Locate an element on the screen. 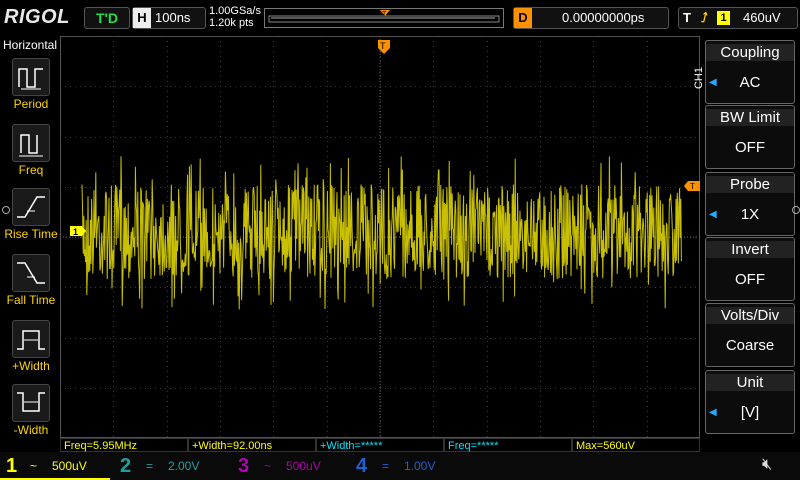 The image size is (800, 480). ch3-status: 3 ~ 500uV is located at coordinates (291, 466).